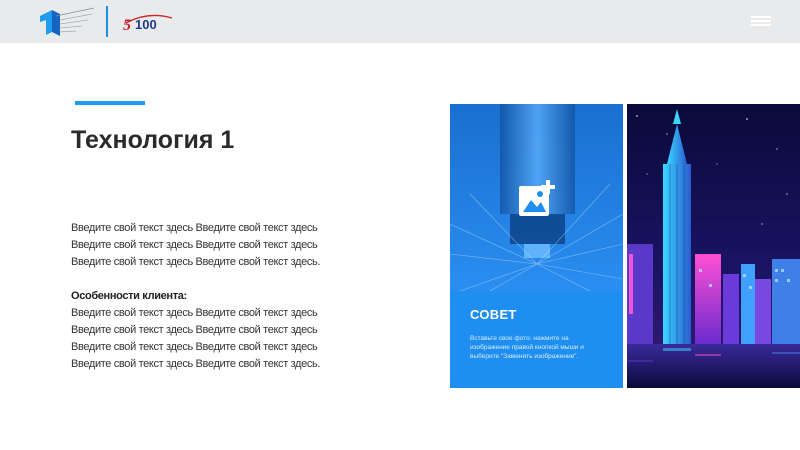 This screenshot has width=800, height=450. Describe the element at coordinates (493, 314) in the screenshot. I see `tip-title: СОВЕТ` at that location.